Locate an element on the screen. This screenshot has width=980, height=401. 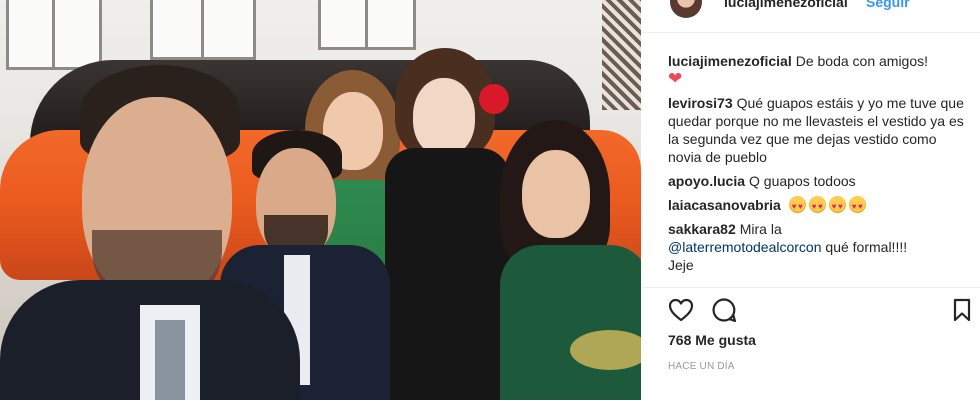
comment-username: levirosi73 is located at coordinates (700, 103).